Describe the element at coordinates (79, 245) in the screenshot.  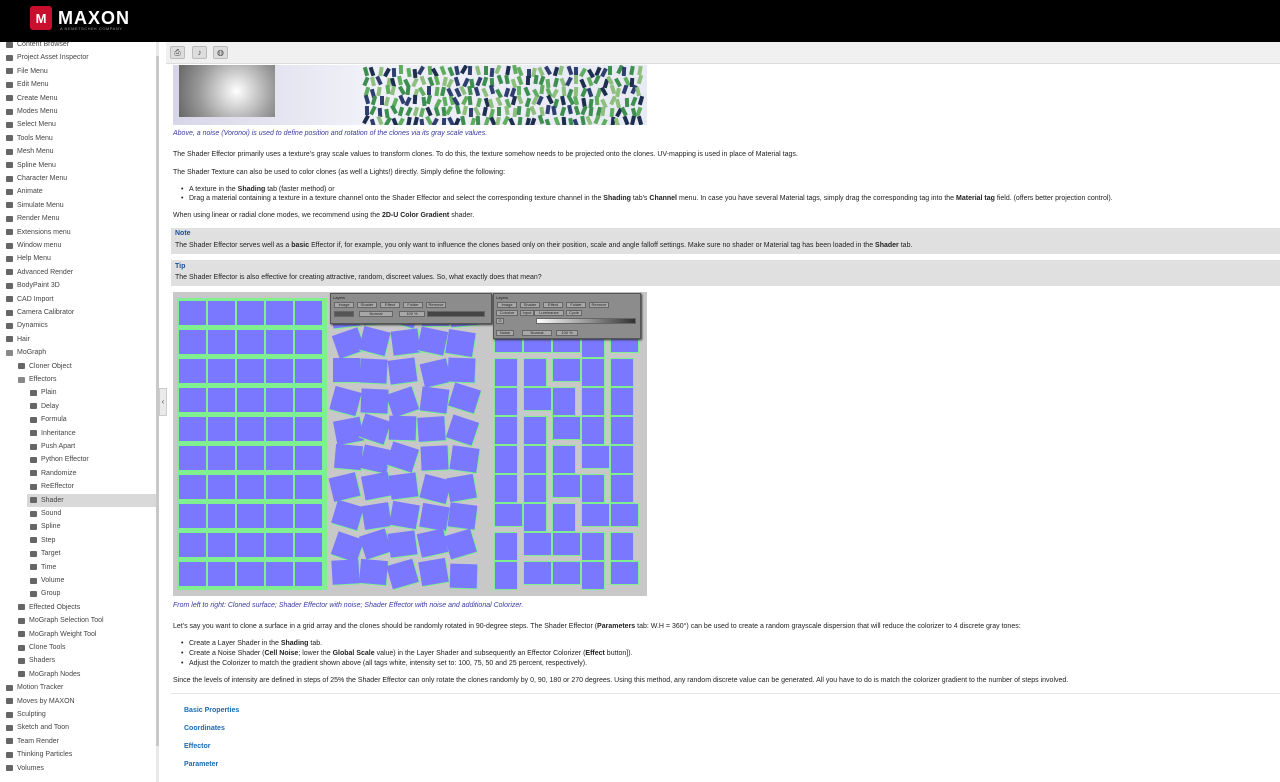
I see `sidebar-item-window-menu: Window menu` at that location.